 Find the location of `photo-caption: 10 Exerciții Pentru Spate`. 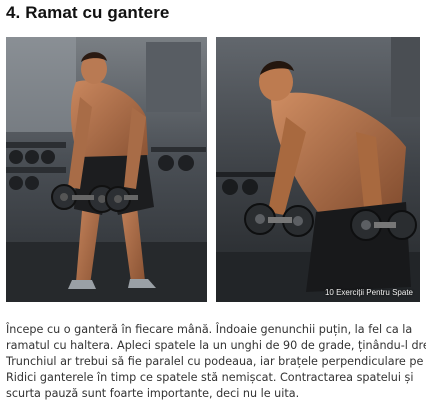

photo-caption: 10 Exerciții Pentru Spate is located at coordinates (368, 292).